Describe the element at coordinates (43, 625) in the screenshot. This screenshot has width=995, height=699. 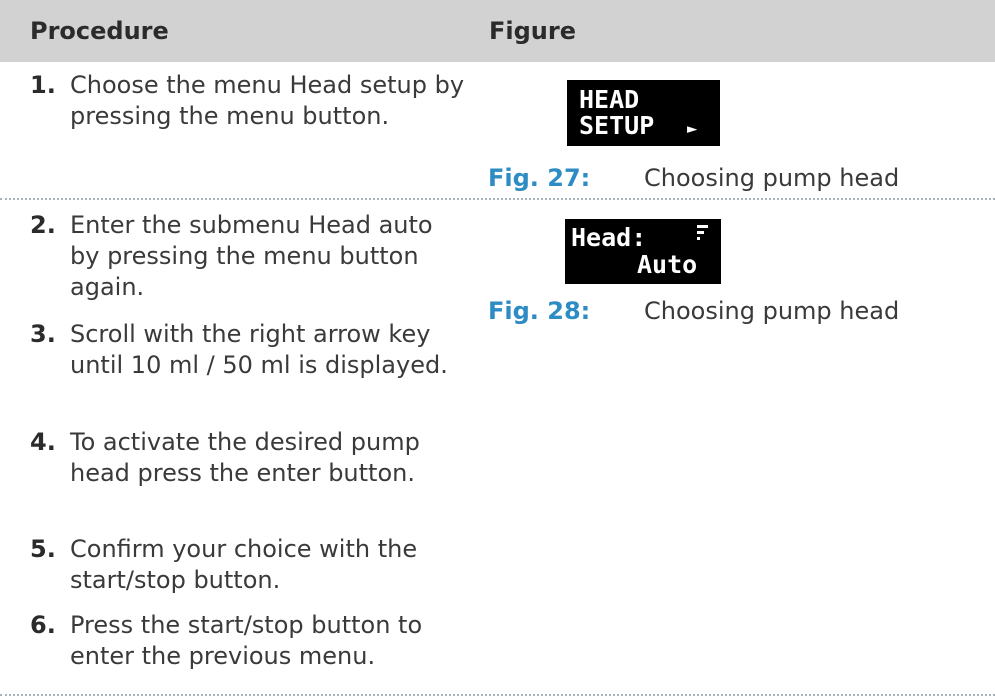
I see `step-number: 6.` at that location.